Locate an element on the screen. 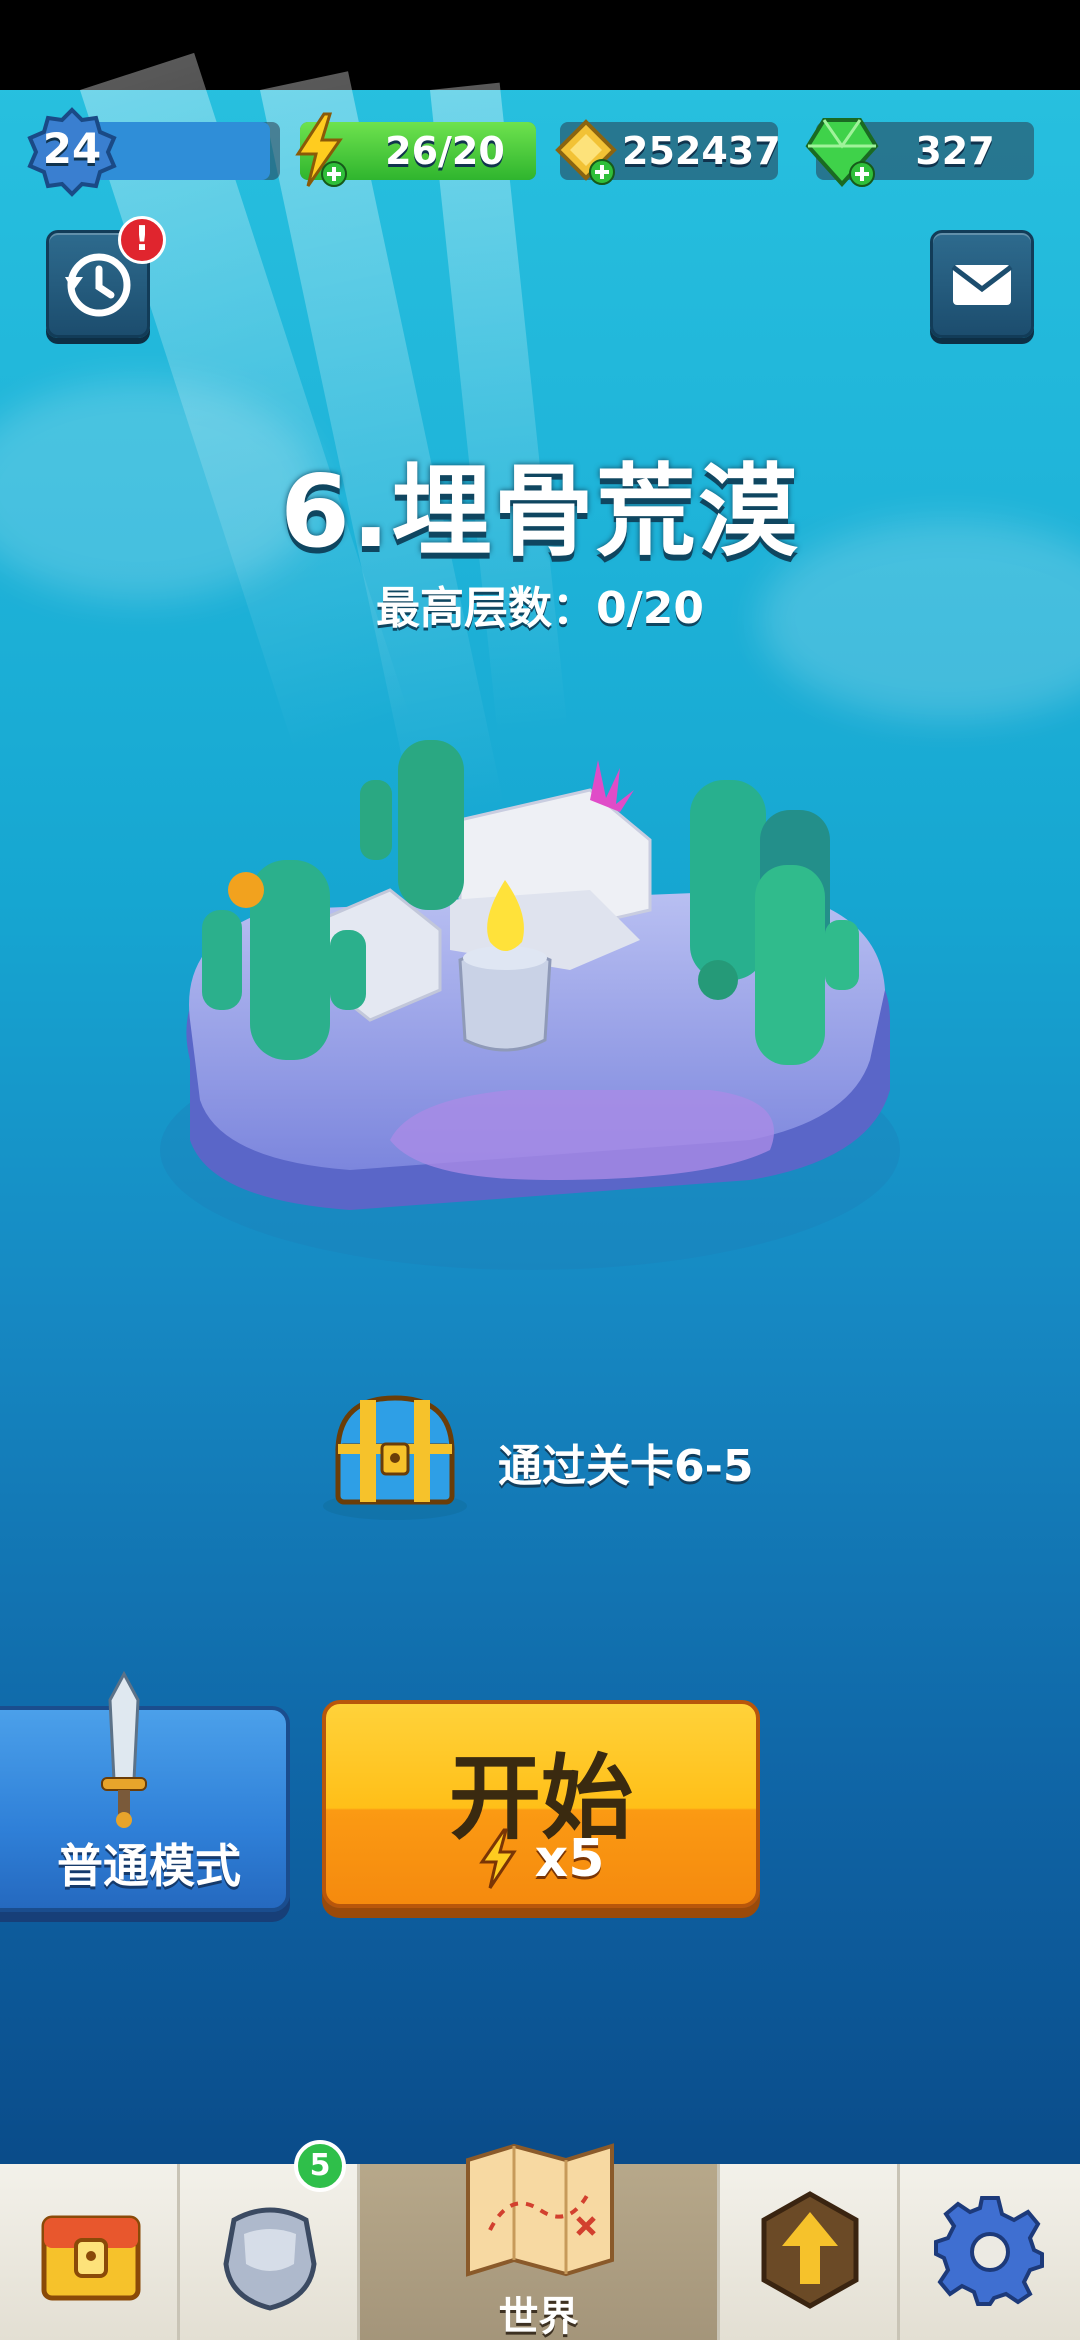  sword-icon is located at coordinates (124, 1749).